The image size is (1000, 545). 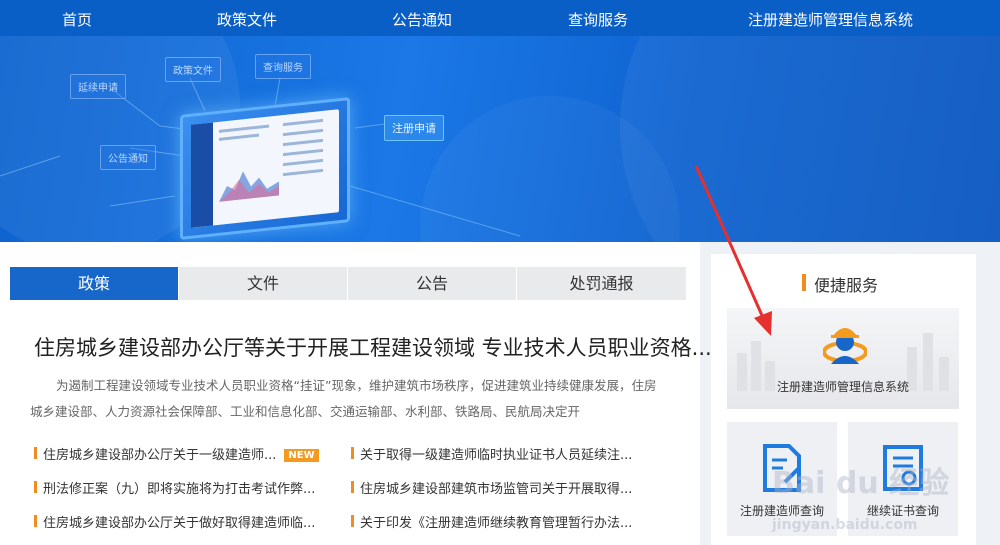 I want to click on top-navigation: 首页 政策文件 公告通知 查询服务 注册建造师管理信息系统, so click(x=500, y=18).